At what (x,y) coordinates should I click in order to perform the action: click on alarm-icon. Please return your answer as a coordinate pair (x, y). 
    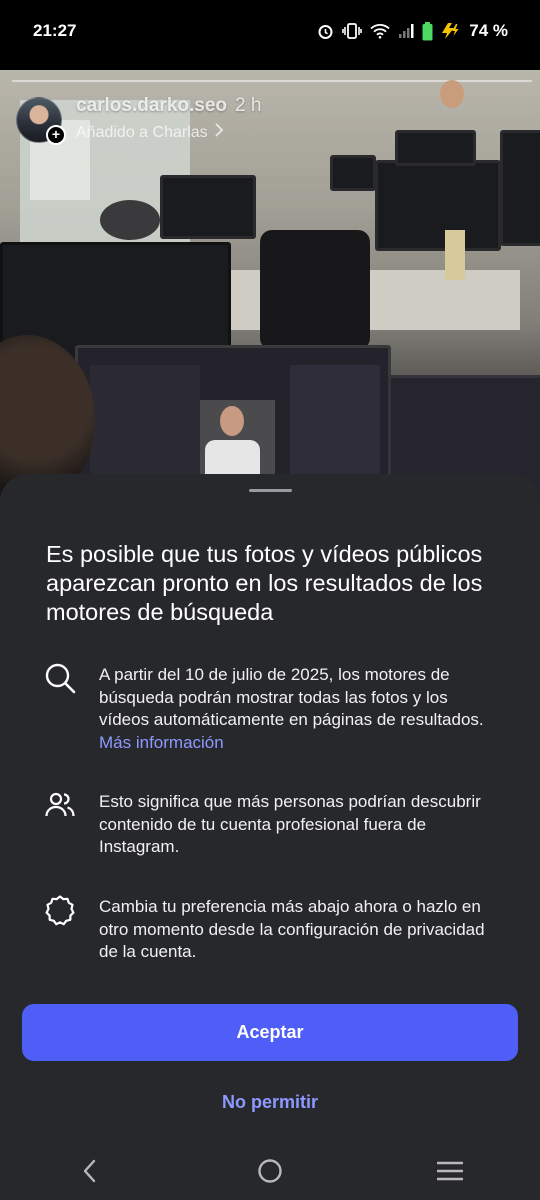
    Looking at the image, I should click on (325, 31).